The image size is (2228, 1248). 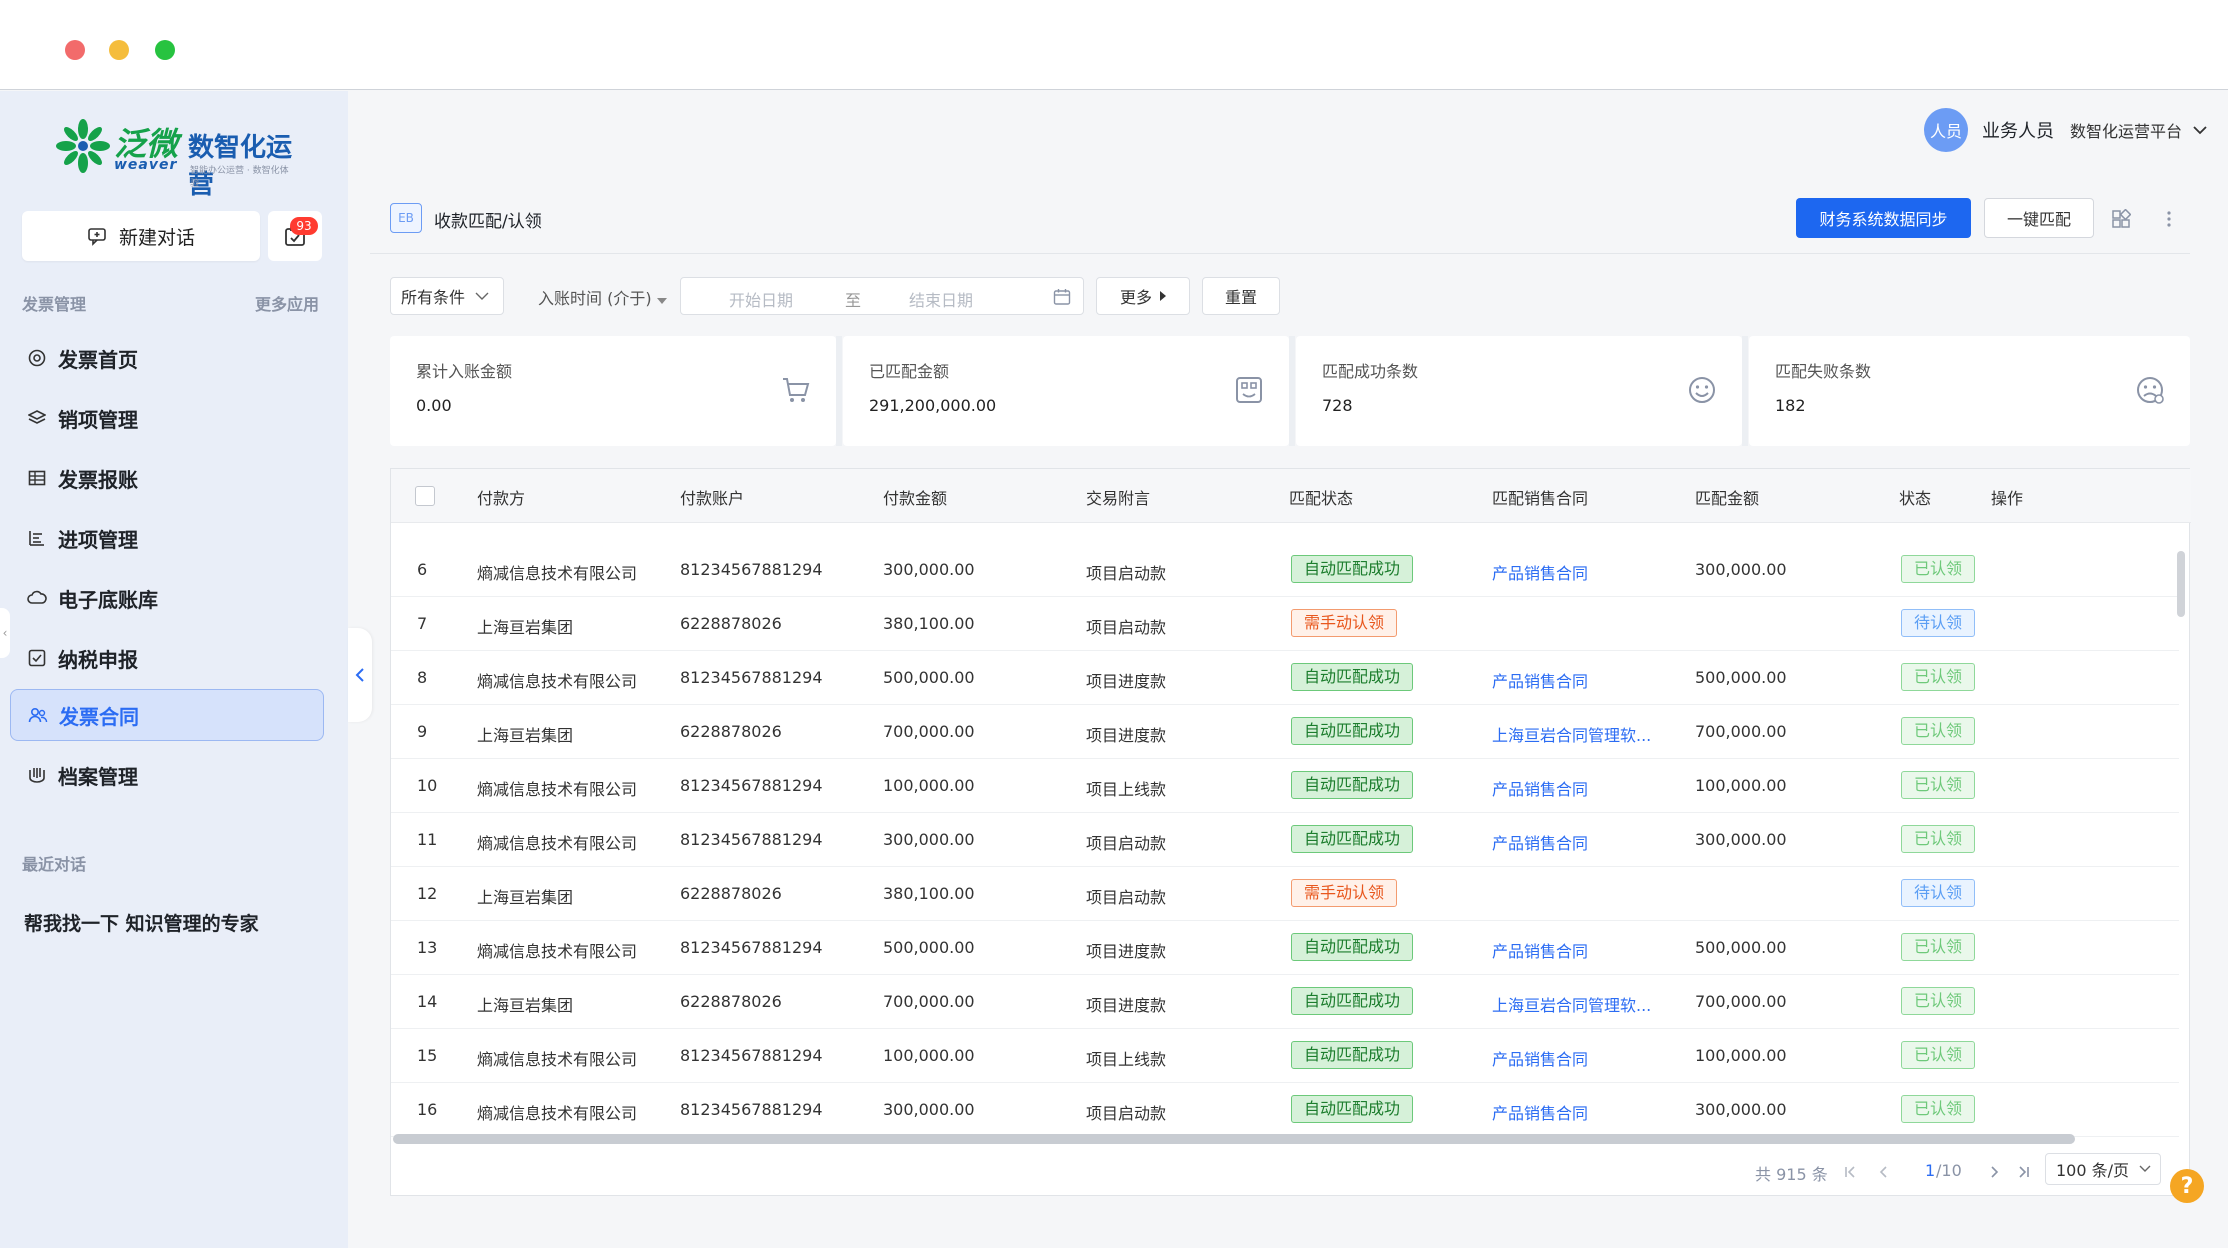 What do you see at coordinates (167, 715) in the screenshot?
I see `sidebar-item-contract: 发票合同` at bounding box center [167, 715].